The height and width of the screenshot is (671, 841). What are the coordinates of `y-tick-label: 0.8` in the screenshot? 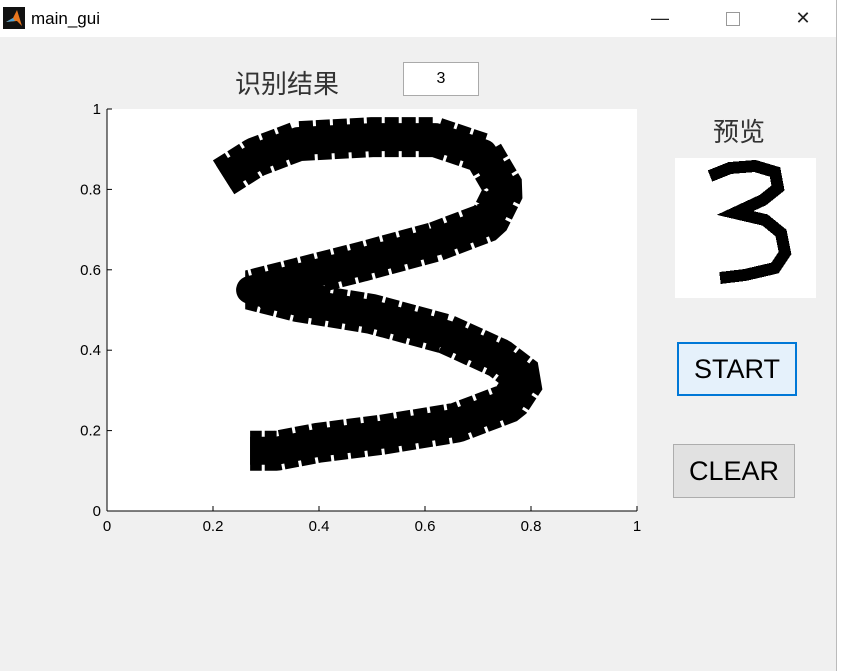 It's located at (90, 189).